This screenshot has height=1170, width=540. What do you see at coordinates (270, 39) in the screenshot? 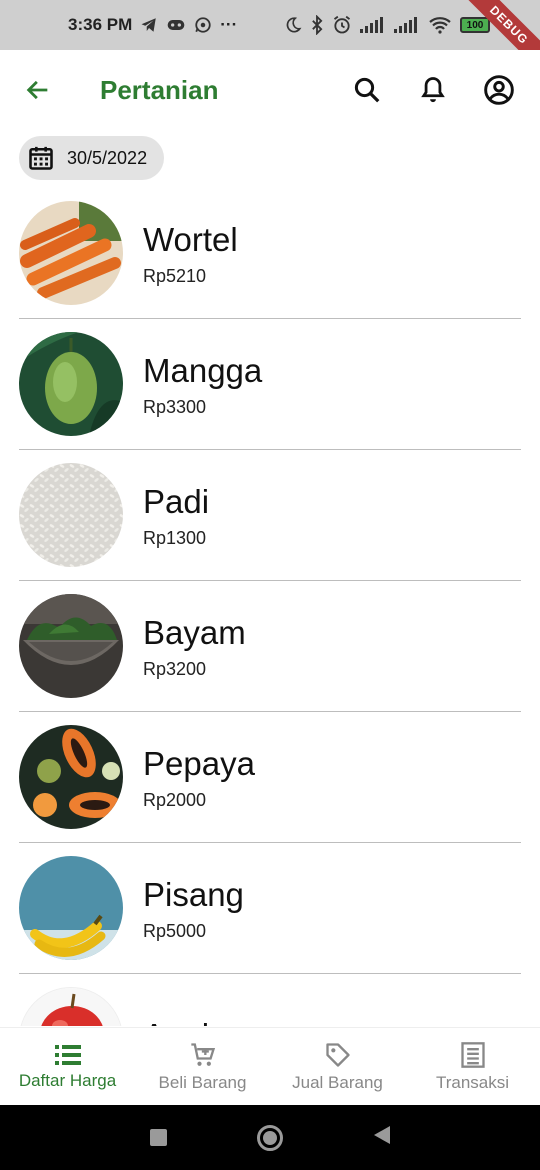
I see `status-bar: 3:36 PM ··· 100 DEBUG` at bounding box center [270, 39].